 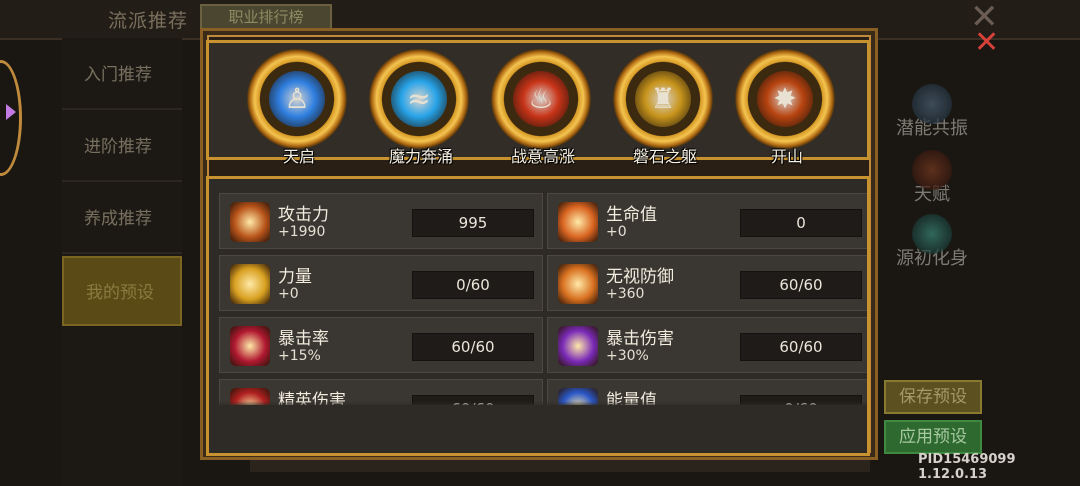 I want to click on tab-ranking: 职业排行榜, so click(x=266, y=17).